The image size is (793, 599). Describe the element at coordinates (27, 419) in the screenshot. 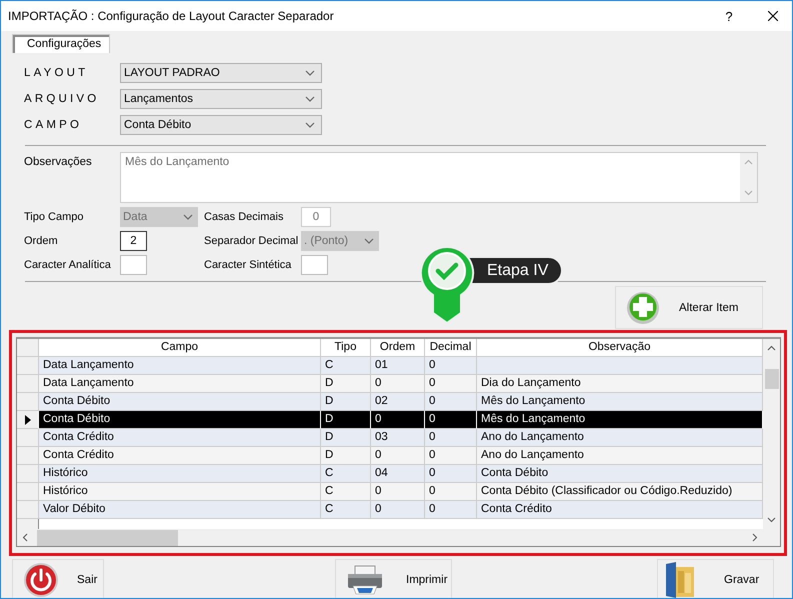

I see `row-pointer-icon` at that location.